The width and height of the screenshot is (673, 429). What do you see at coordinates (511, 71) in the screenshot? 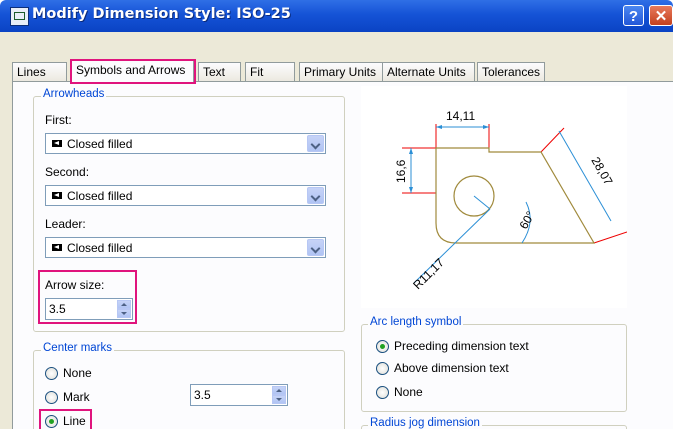
I see `tab-tolerances: Tolerances` at bounding box center [511, 71].